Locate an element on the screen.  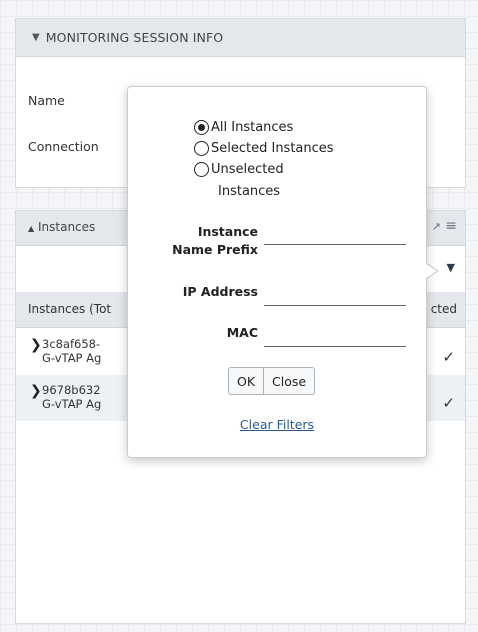
instances-title-label: Instances is located at coordinates (66, 227).